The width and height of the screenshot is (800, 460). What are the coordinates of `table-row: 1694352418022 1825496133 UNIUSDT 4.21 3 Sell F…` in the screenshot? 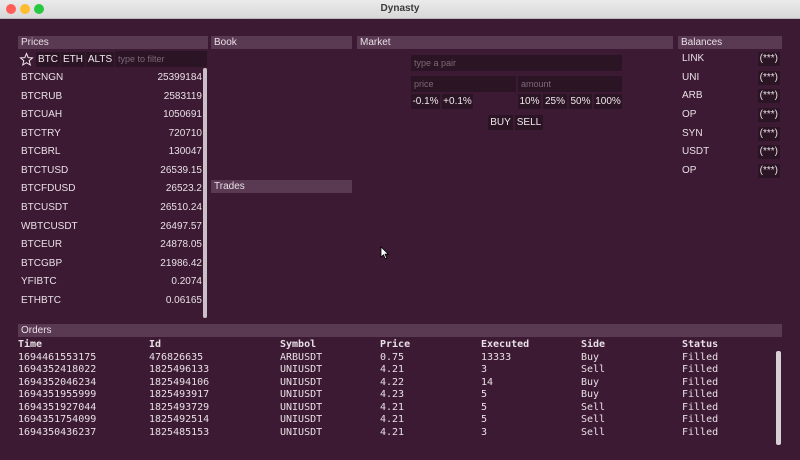 It's located at (398, 370).